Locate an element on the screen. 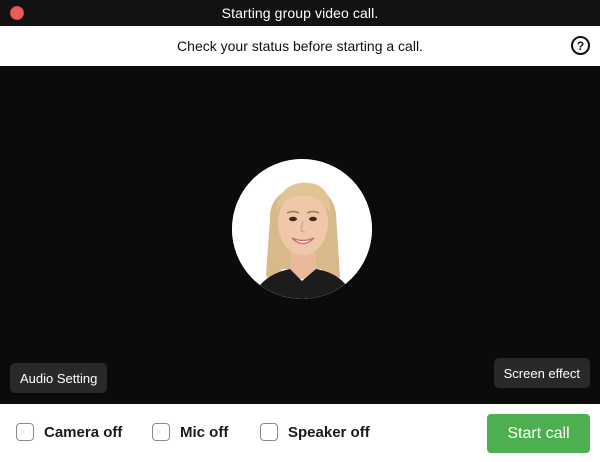 The height and width of the screenshot is (462, 600). avatar is located at coordinates (302, 229).